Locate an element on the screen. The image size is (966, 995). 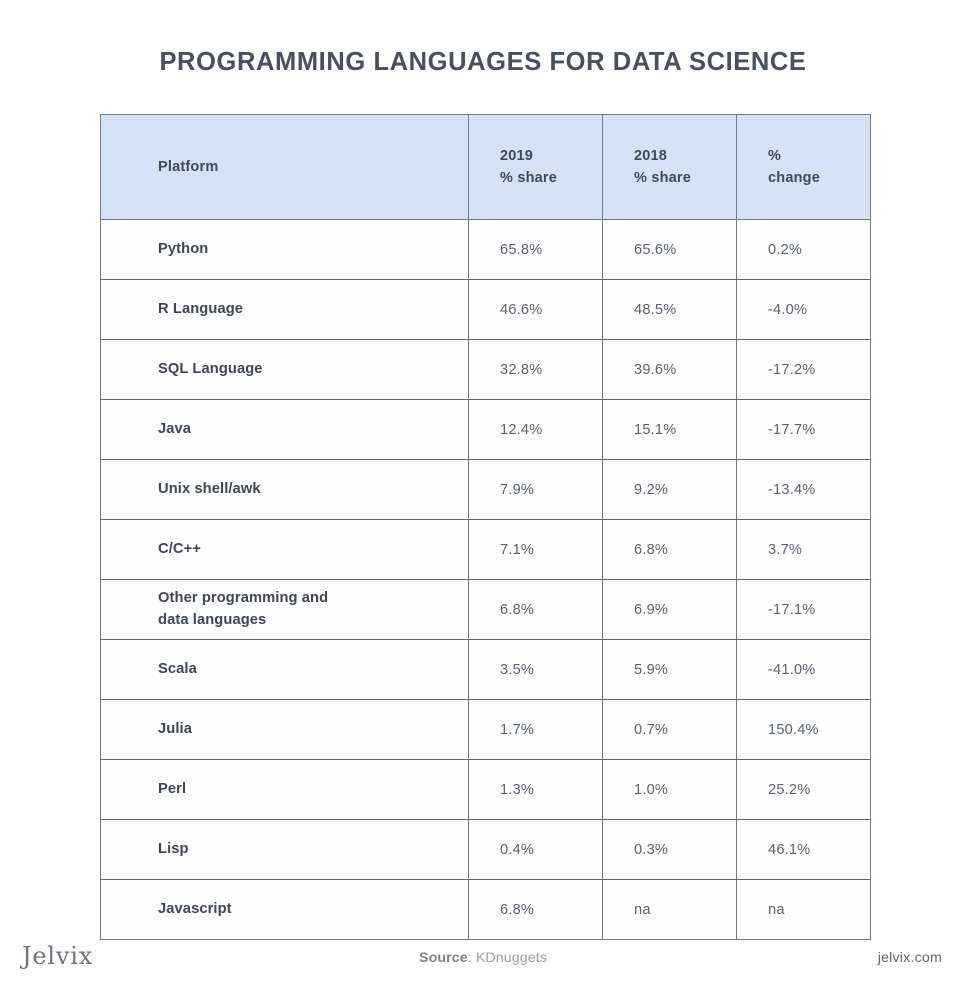
cell-share-2019: 32.8% is located at coordinates (535, 369).